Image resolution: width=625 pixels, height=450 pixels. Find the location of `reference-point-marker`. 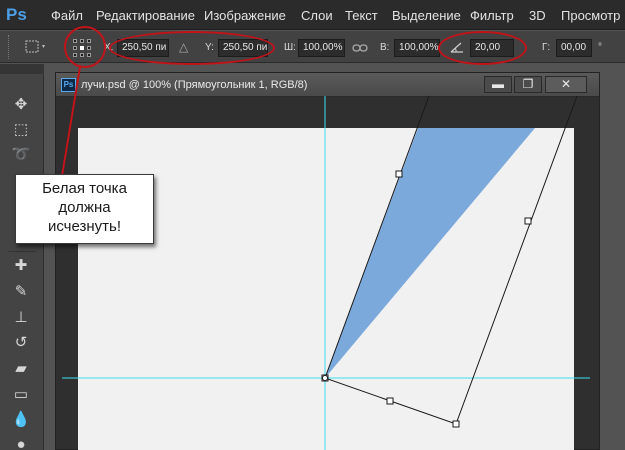

reference-point-marker is located at coordinates (325, 378).